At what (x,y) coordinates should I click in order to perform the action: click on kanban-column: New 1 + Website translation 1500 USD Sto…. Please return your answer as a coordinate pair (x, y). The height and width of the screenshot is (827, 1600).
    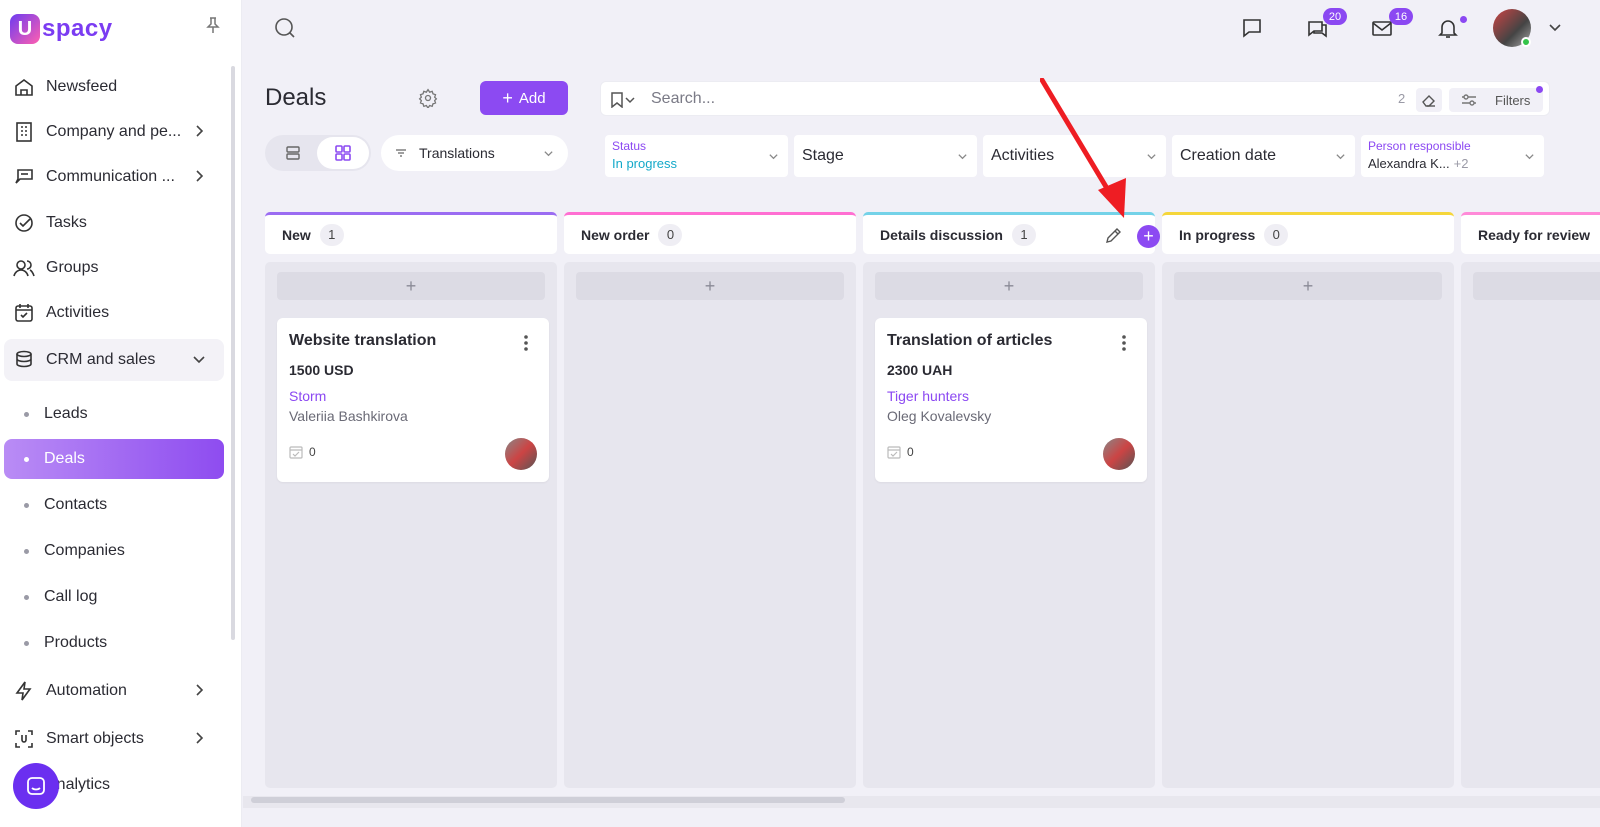
    Looking at the image, I should click on (411, 500).